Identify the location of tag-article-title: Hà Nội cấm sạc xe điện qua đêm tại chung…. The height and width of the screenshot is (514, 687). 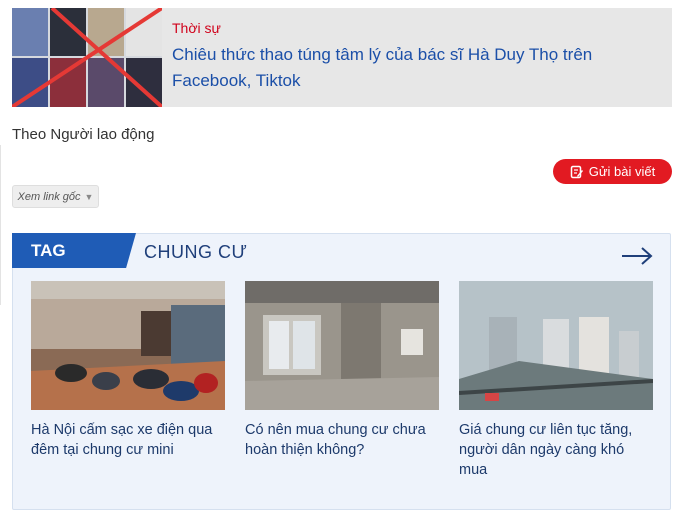
(128, 440).